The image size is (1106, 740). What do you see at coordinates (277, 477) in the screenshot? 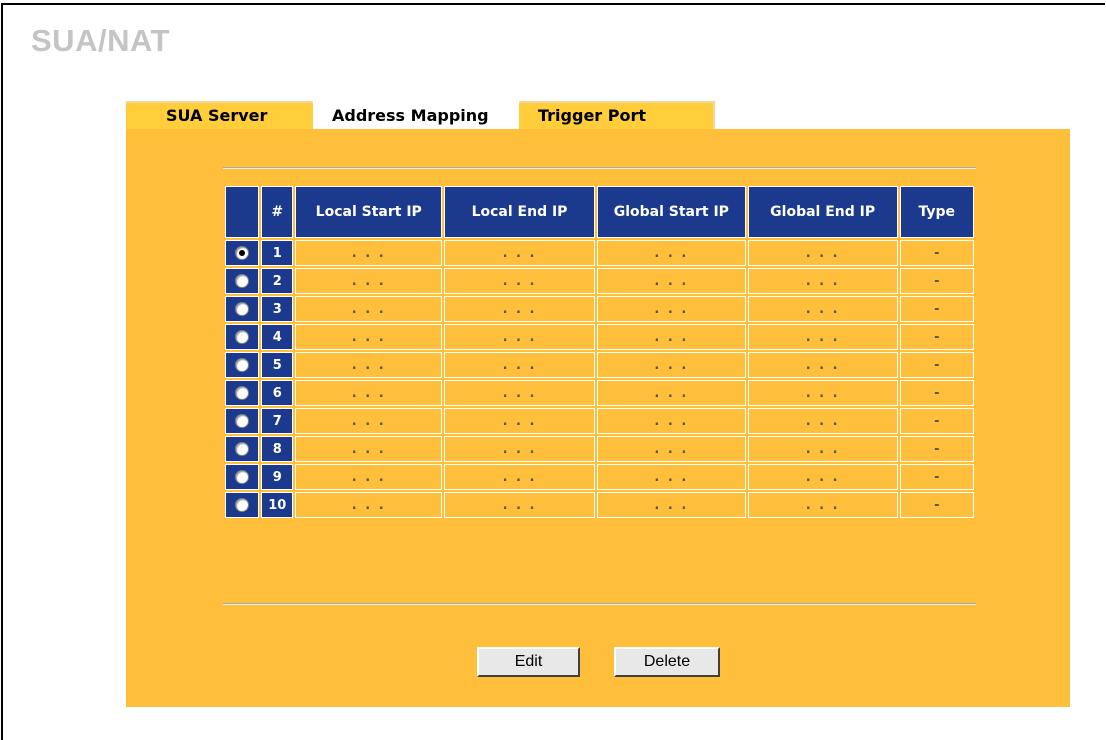
I see `row-number: 9` at bounding box center [277, 477].